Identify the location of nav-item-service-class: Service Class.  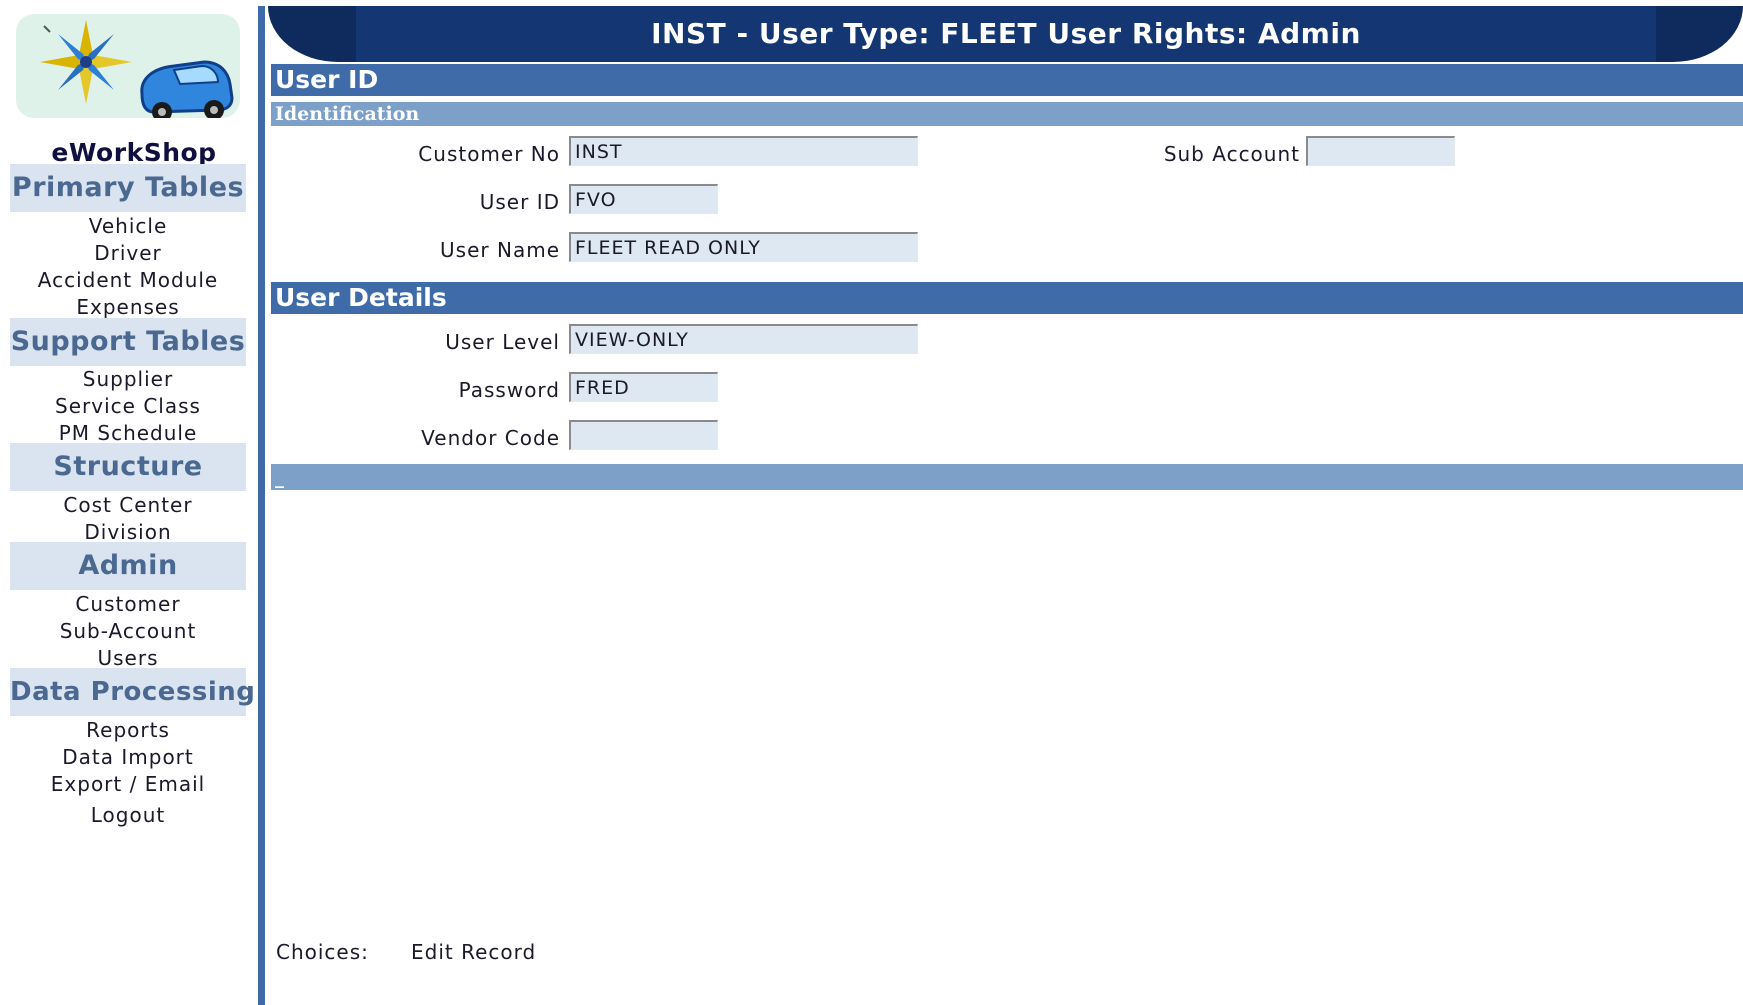
(128, 406).